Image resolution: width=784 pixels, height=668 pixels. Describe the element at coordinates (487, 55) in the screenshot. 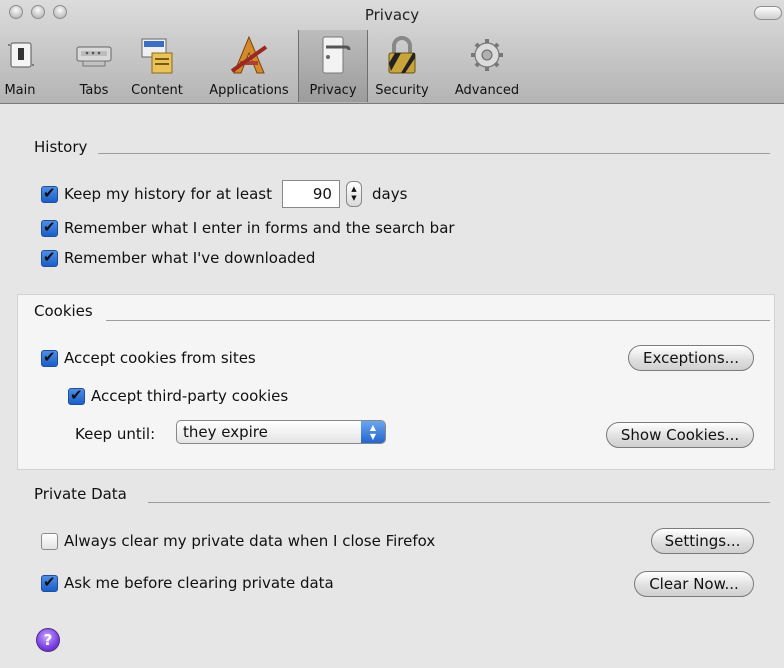

I see `gear-icon` at that location.